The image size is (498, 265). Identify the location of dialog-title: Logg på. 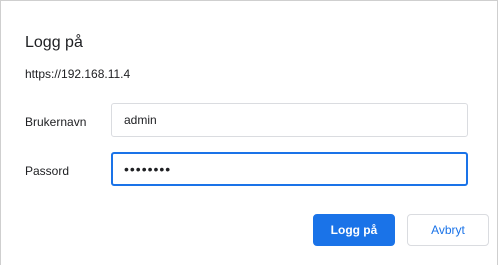
(54, 42).